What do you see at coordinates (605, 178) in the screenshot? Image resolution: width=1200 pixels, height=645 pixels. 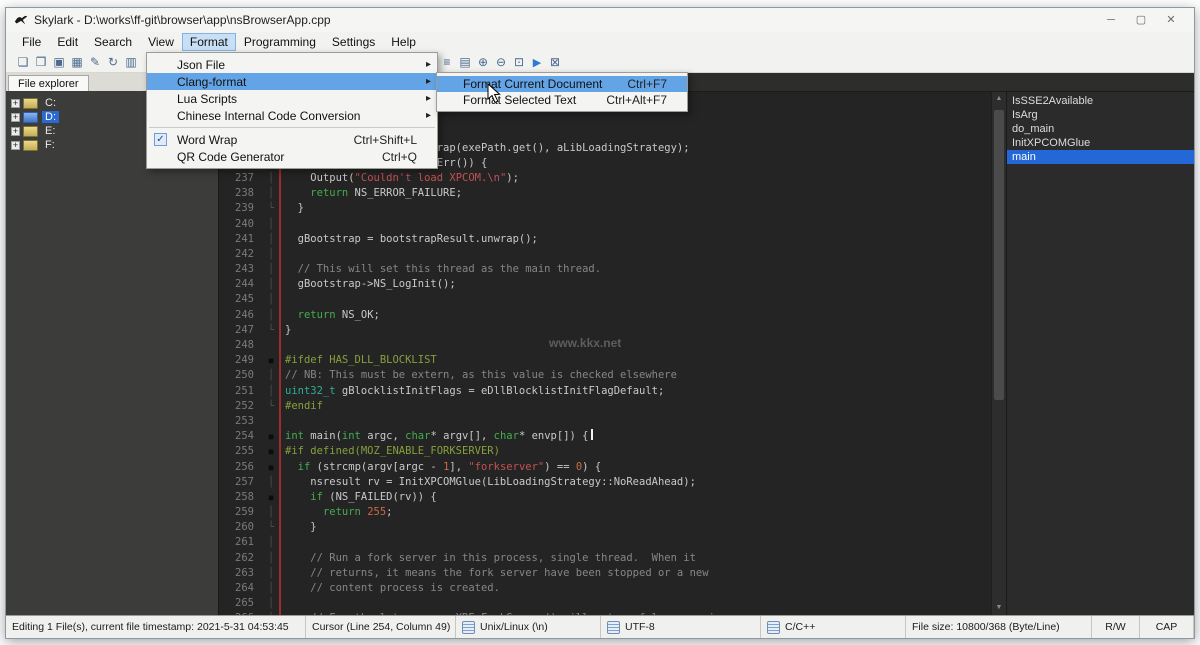 I see `code-line: 237 │ Output("Couldn't load XPCOM.\n");` at bounding box center [605, 178].